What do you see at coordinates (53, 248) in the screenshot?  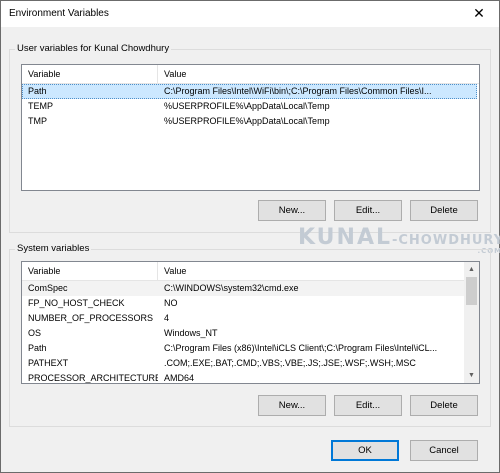 I see `system-variables-label: System variables` at bounding box center [53, 248].